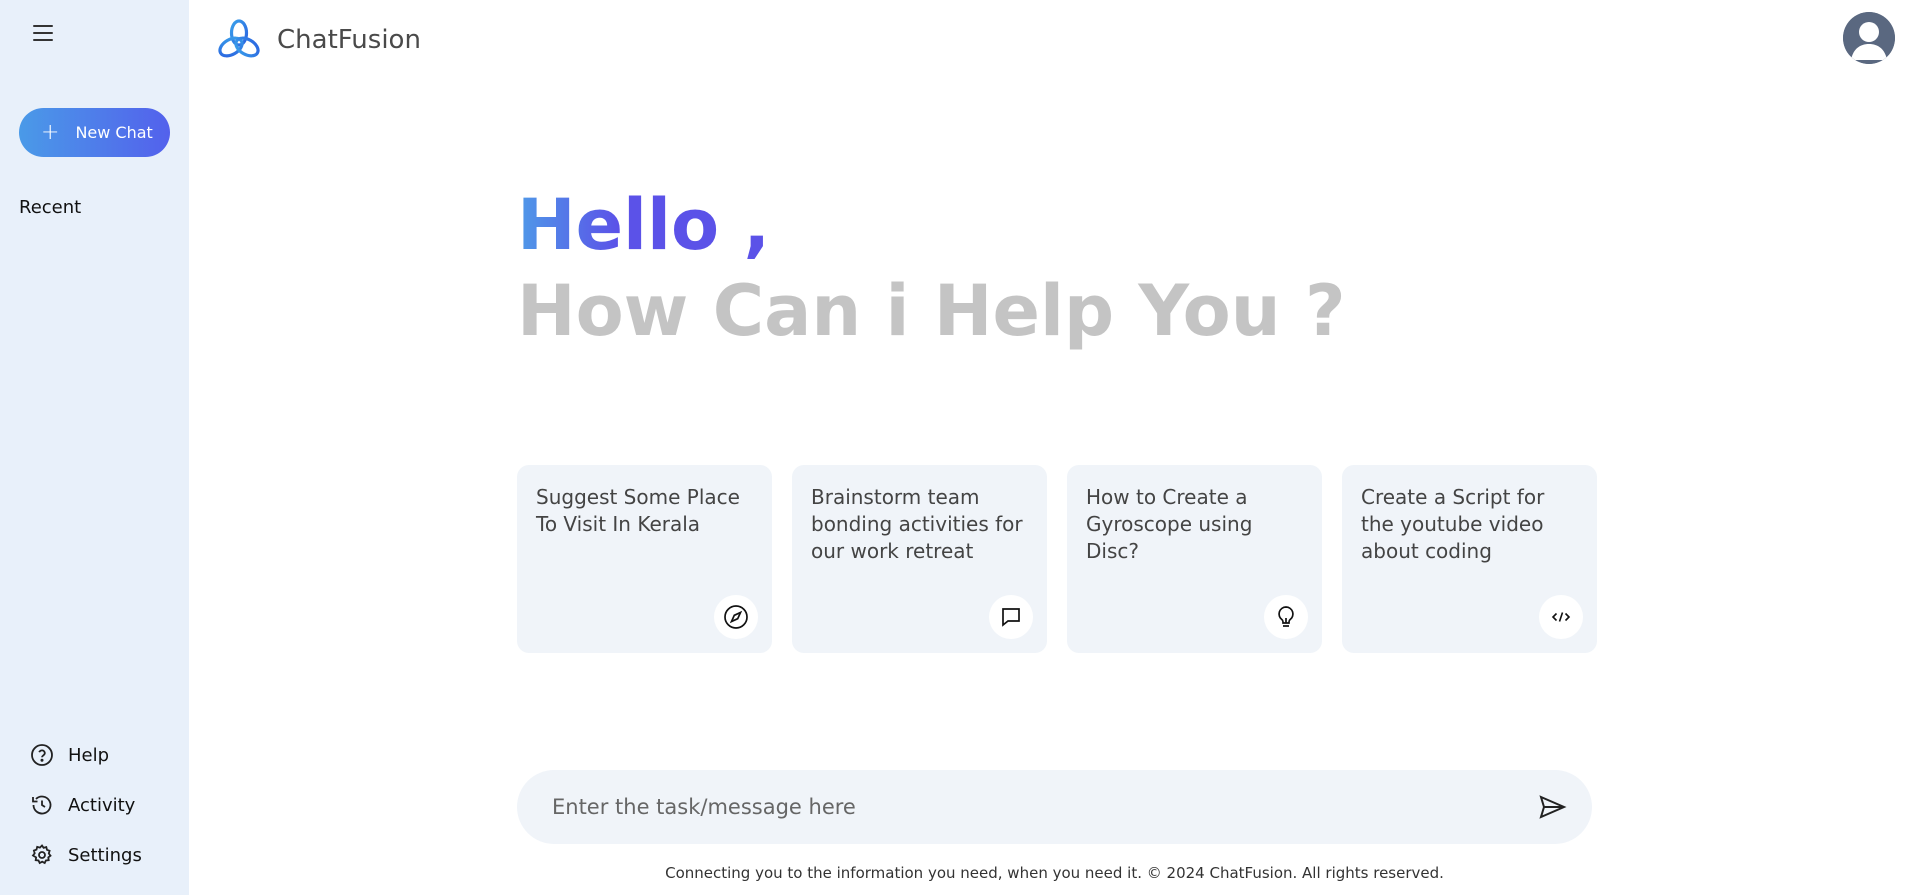  I want to click on sidebar-item-label: Settings, so click(105, 855).